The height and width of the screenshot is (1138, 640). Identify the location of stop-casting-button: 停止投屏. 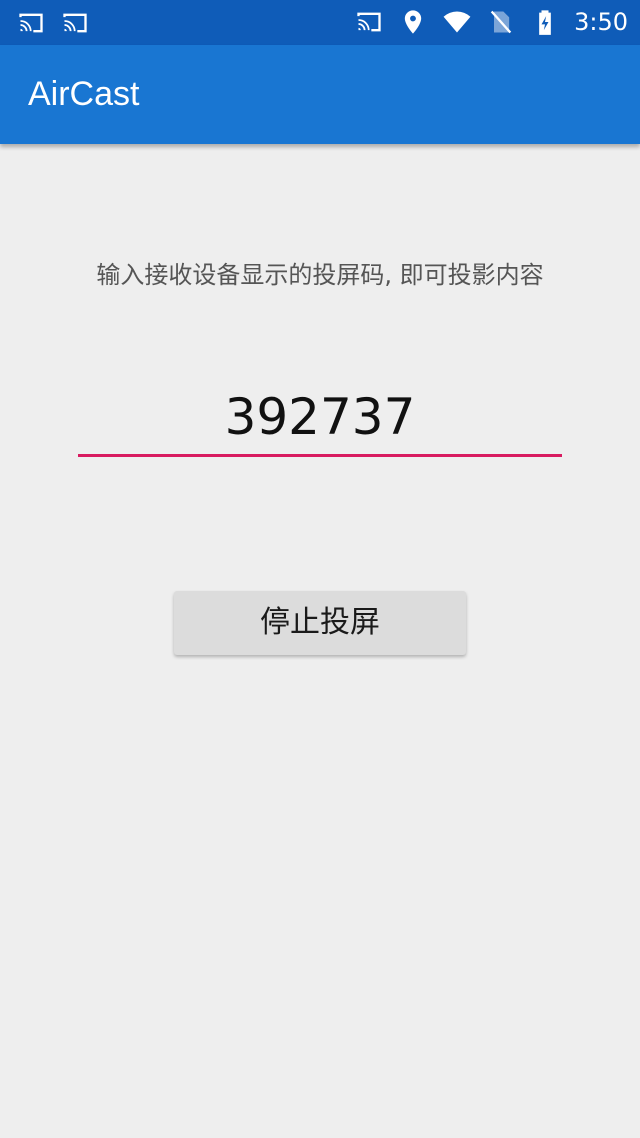
(320, 623).